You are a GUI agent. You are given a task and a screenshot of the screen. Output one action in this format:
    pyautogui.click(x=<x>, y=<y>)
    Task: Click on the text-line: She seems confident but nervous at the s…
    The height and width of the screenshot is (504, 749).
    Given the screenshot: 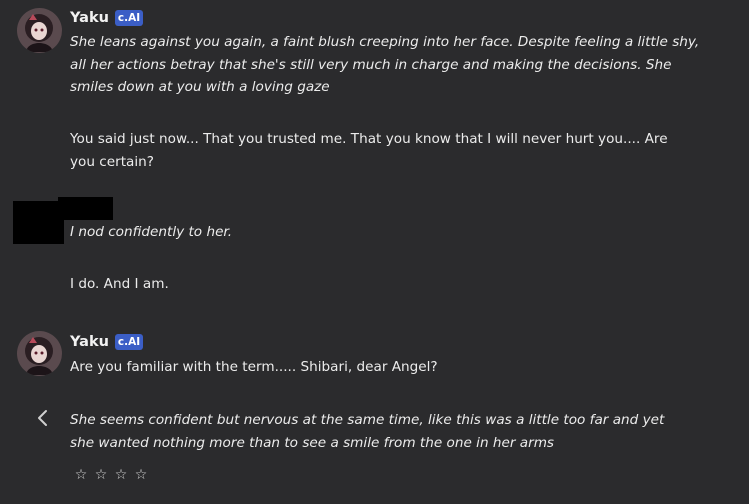 What is the action you would take?
    pyautogui.click(x=367, y=420)
    